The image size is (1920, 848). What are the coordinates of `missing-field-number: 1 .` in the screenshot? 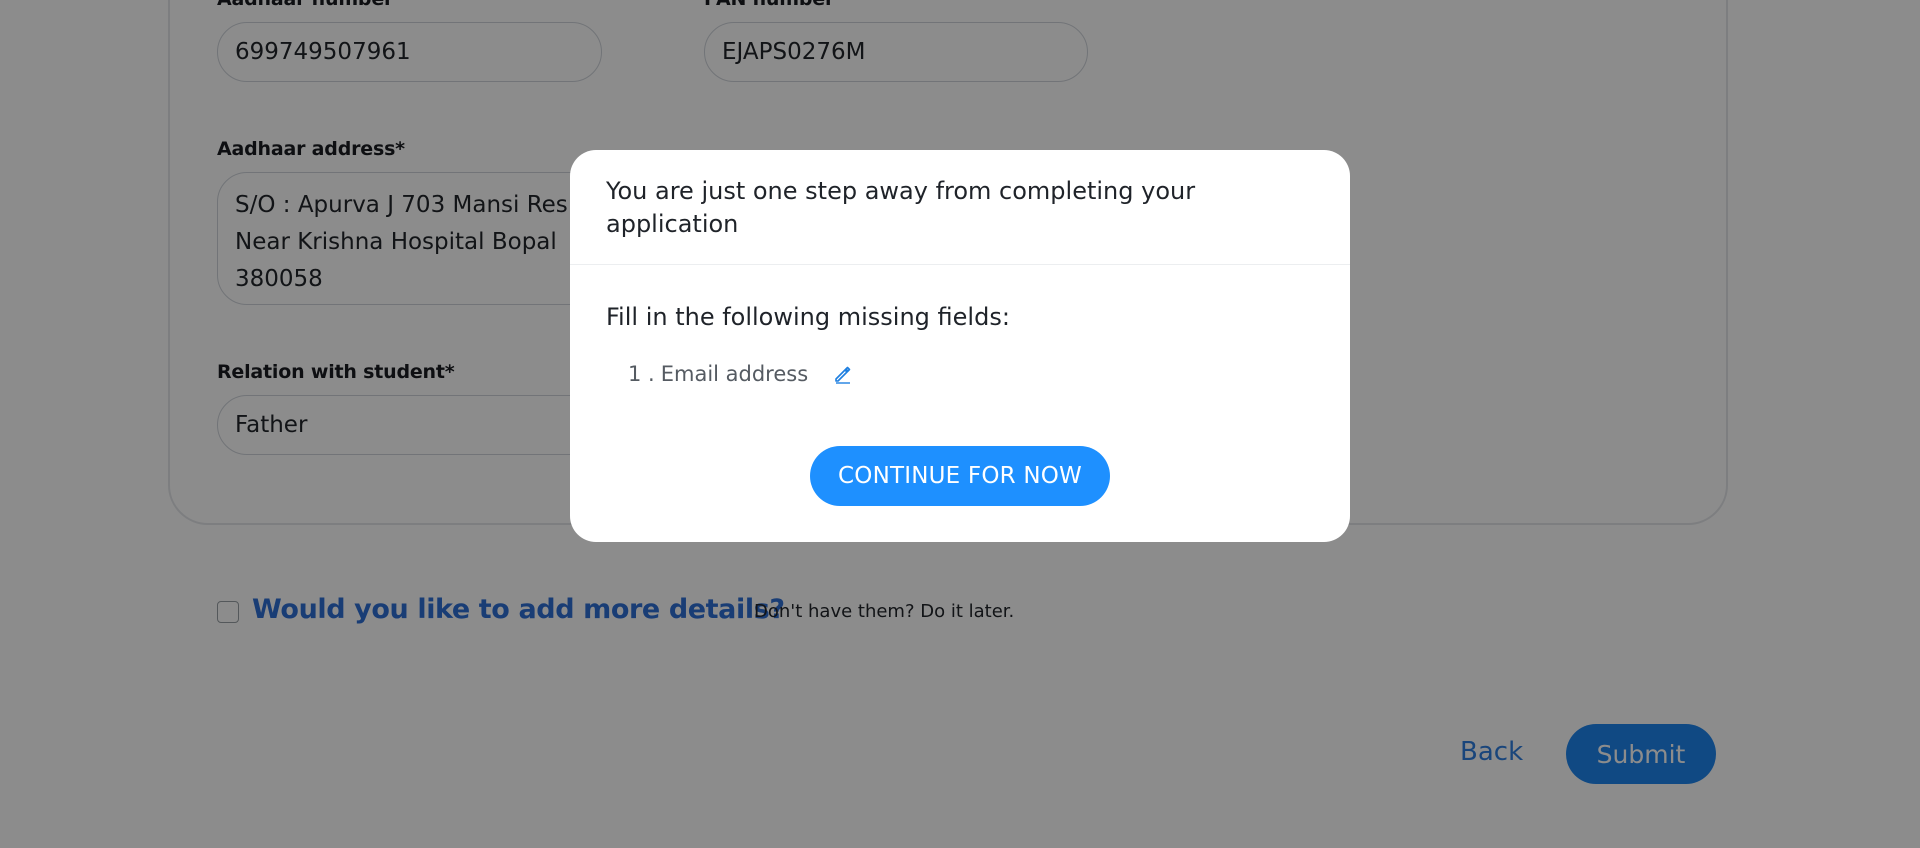 It's located at (641, 374).